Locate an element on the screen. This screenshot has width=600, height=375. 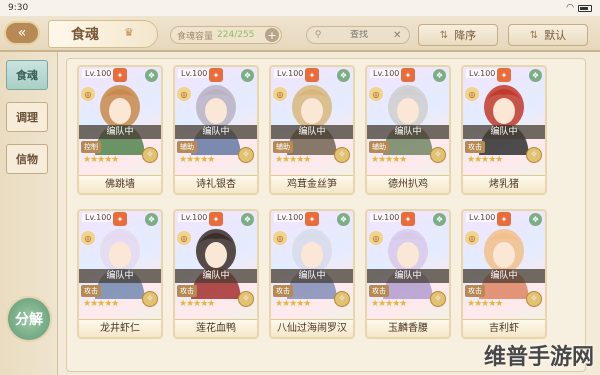
capacity-label: 食魂容量 is located at coordinates (195, 36).